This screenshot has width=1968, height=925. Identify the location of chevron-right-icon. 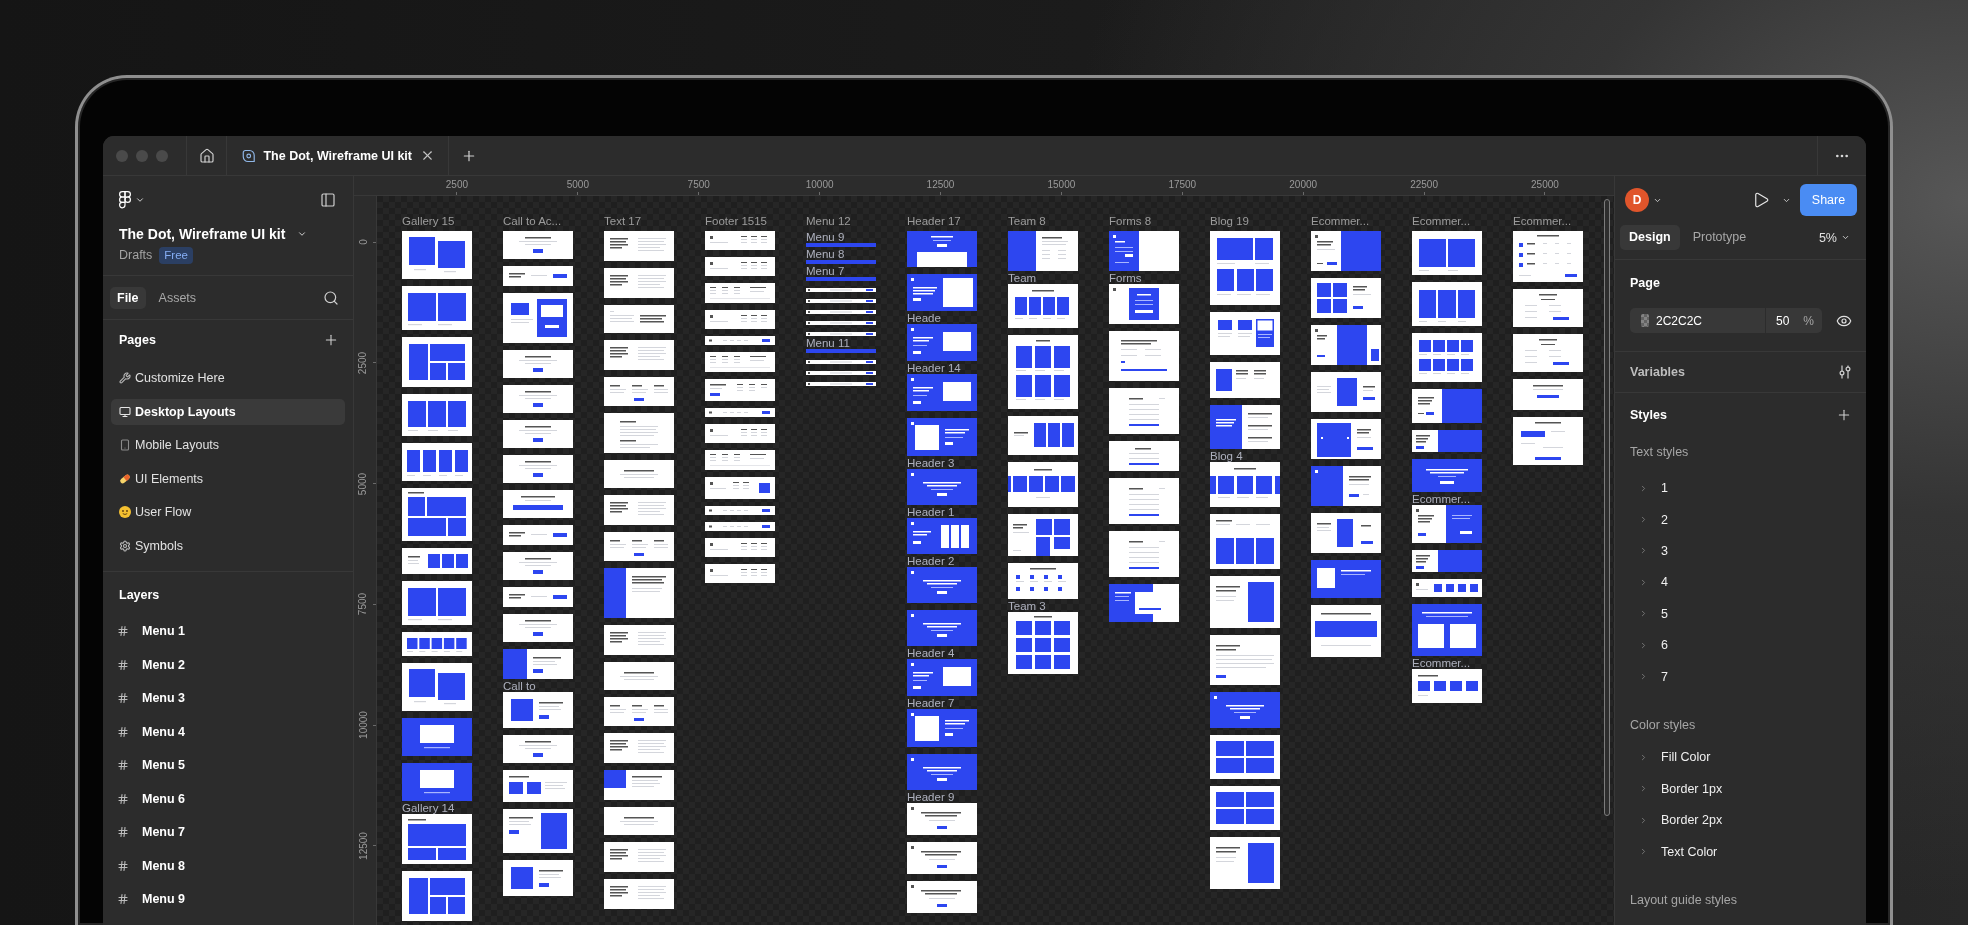
(1643, 551).